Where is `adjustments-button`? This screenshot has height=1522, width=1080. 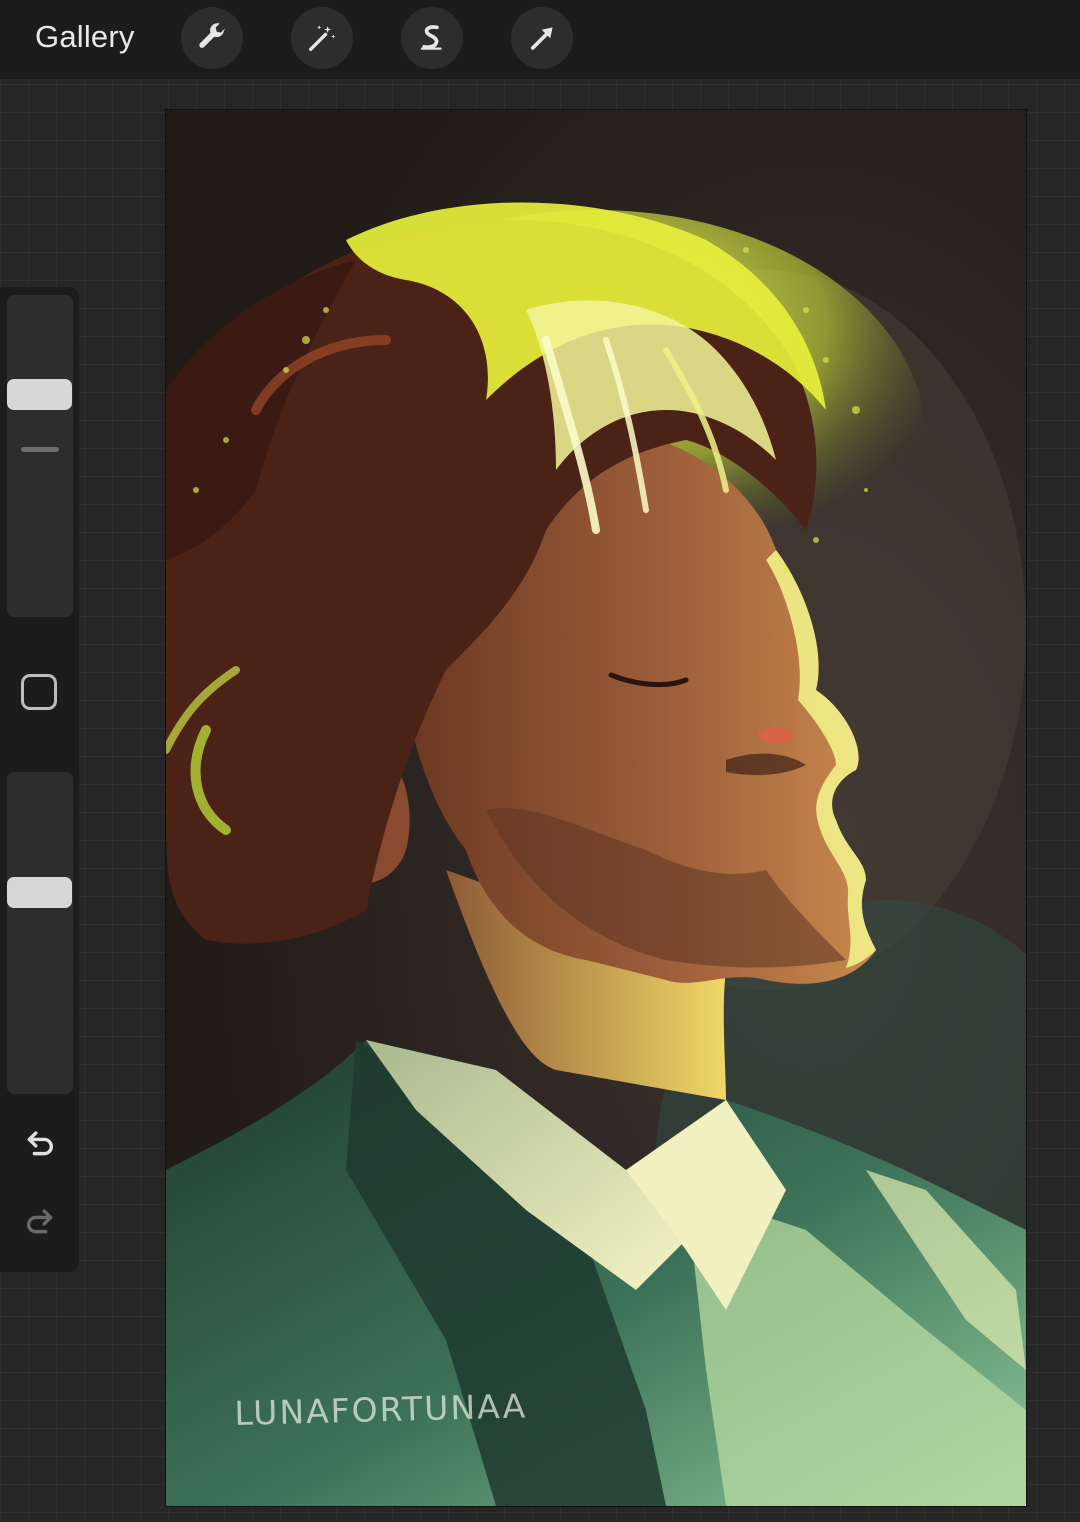
adjustments-button is located at coordinates (322, 38).